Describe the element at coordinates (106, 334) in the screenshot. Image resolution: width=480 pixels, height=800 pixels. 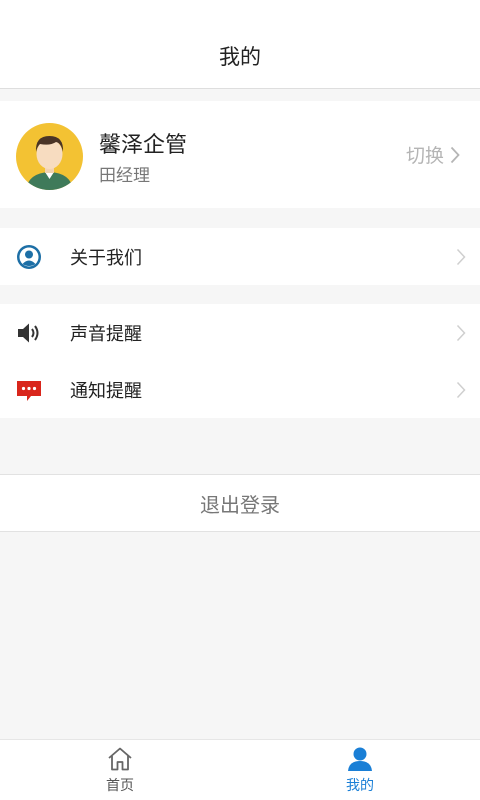
I see `menu-label-sound: 声音提醒` at that location.